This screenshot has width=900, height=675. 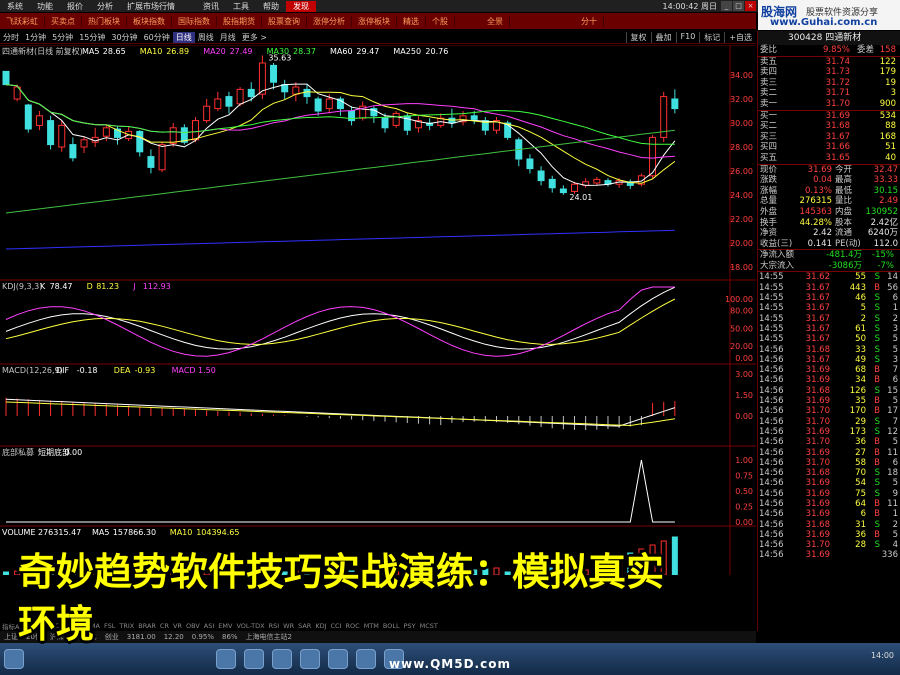 What do you see at coordinates (11, 37) in the screenshot?
I see `period-tab: 分时` at bounding box center [11, 37].